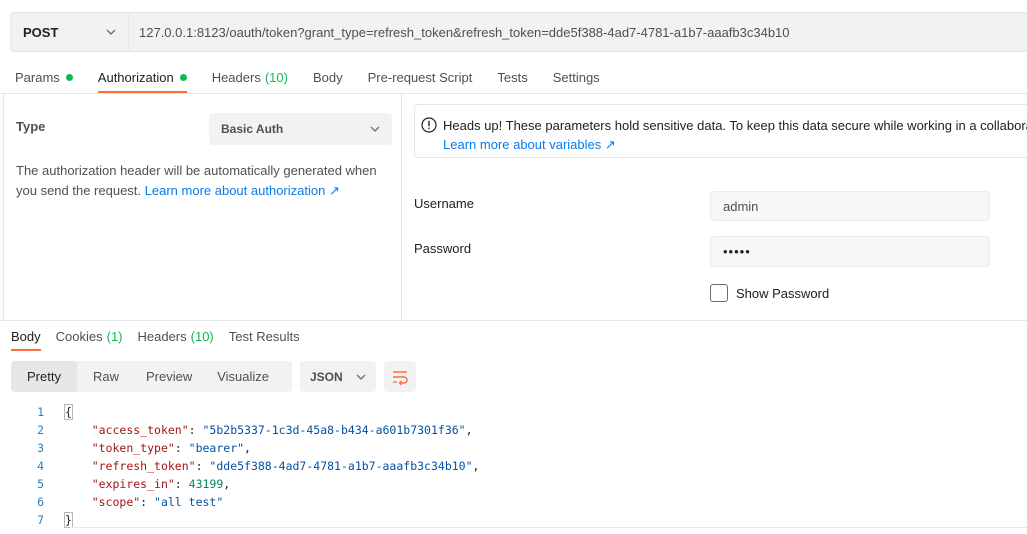 The height and width of the screenshot is (534, 1027). I want to click on learn-more-variables-link: Learn more about variables ↗, so click(529, 145).